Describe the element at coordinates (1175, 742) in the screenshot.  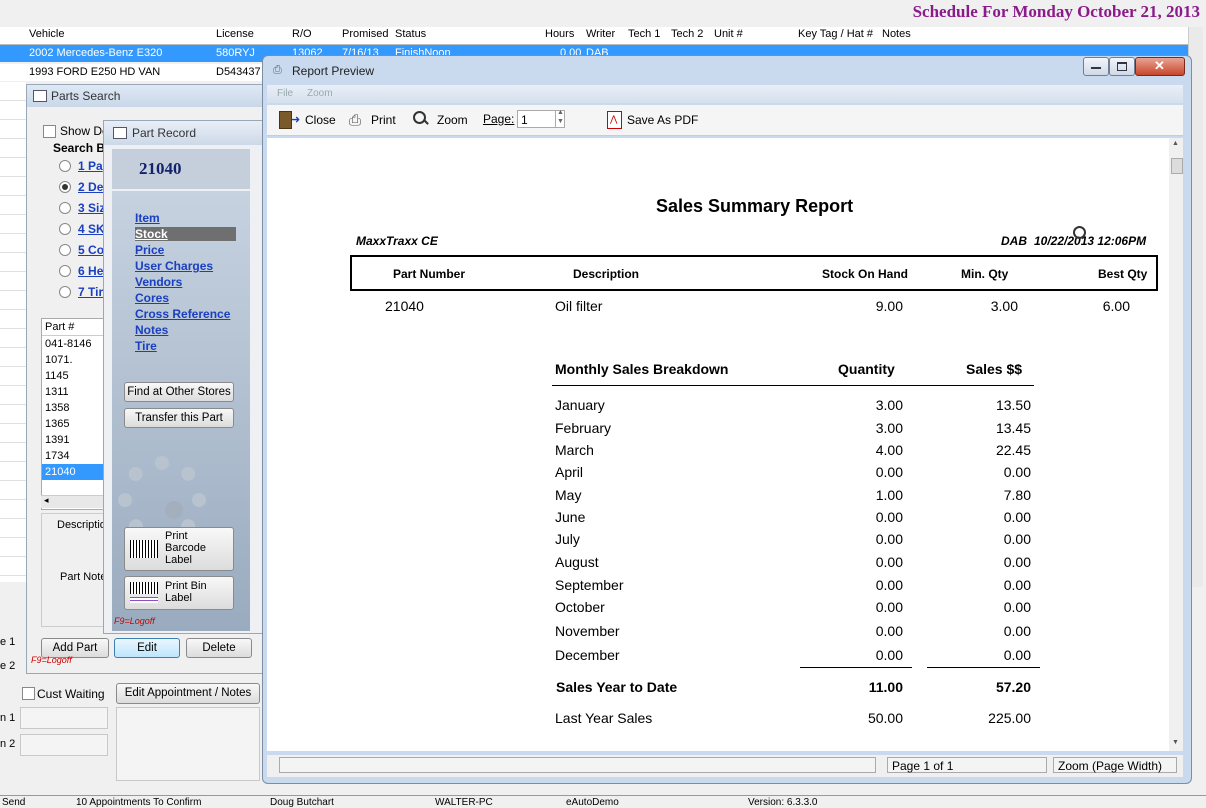
I see `scroll-down-icon: ▼` at that location.